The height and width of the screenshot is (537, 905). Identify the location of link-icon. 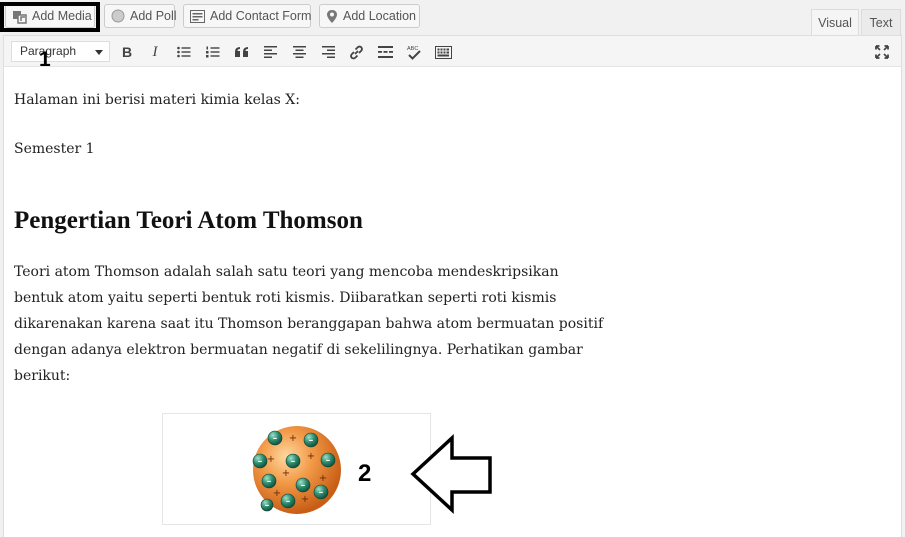
(356, 52).